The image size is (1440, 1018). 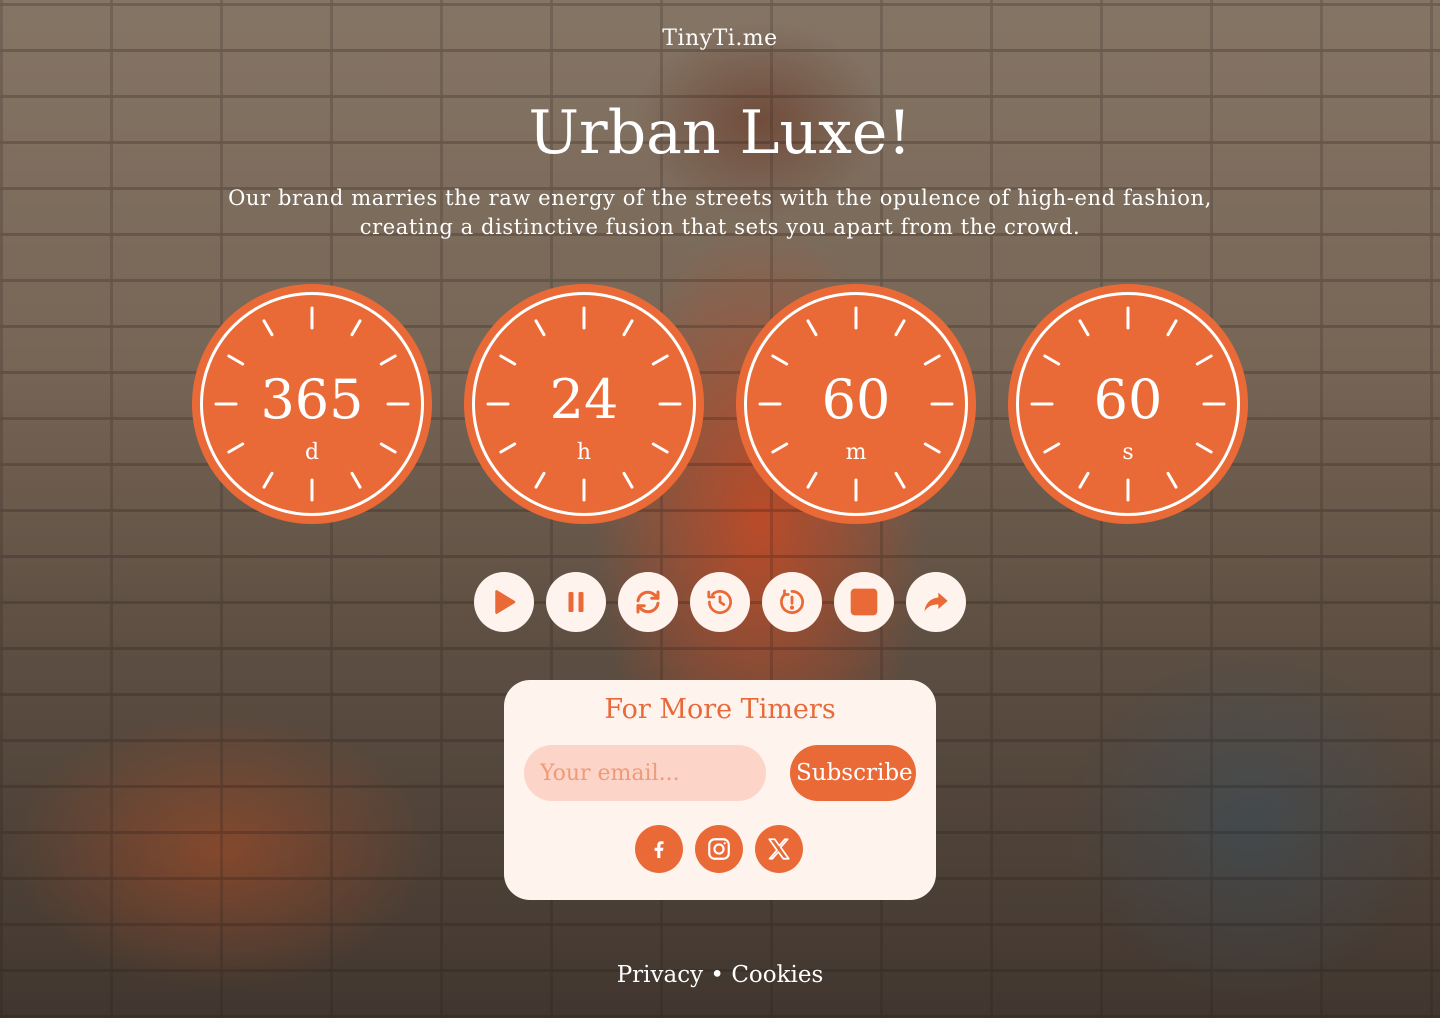 I want to click on timer-hours-value: 24, so click(x=584, y=399).